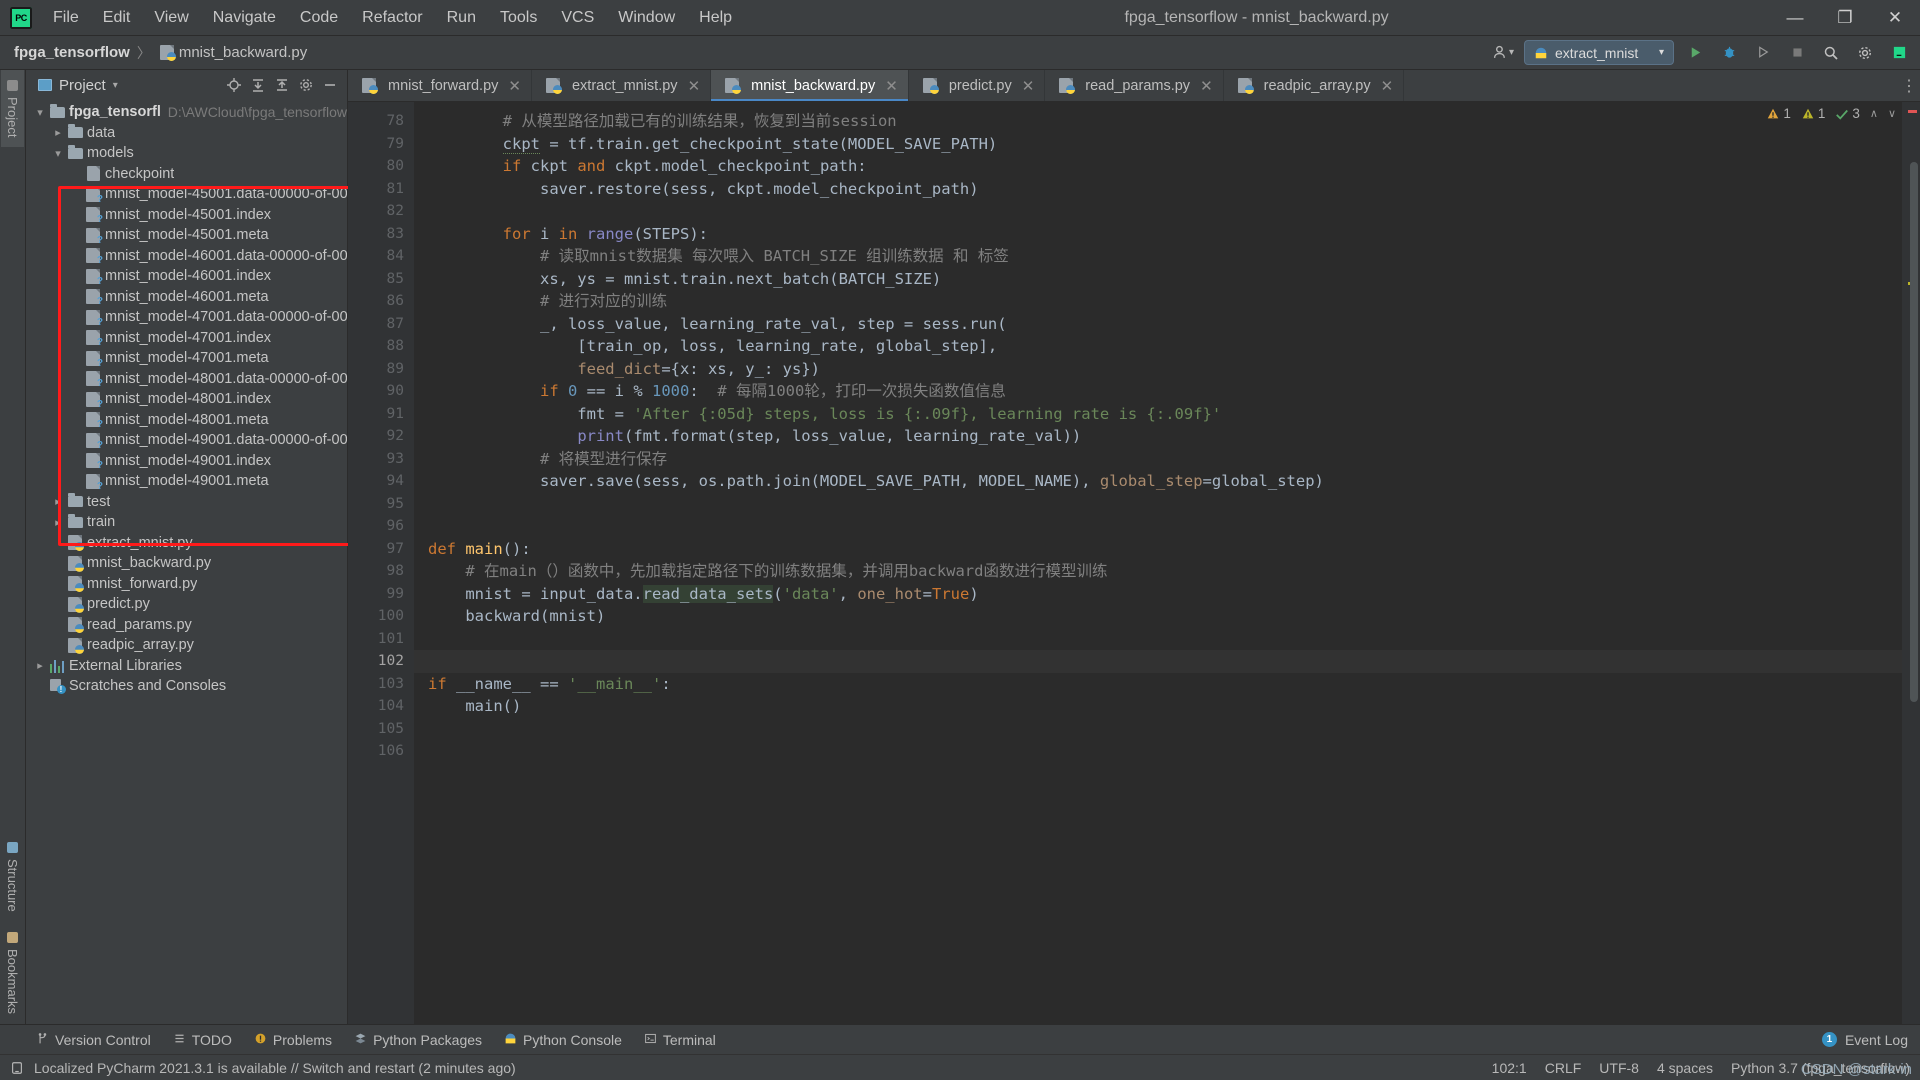  What do you see at coordinates (381, 144) in the screenshot?
I see `line-number-79: 79` at bounding box center [381, 144].